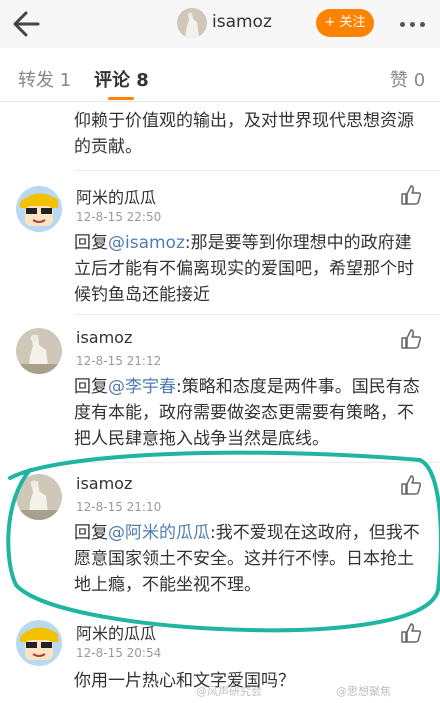 Image resolution: width=440 pixels, height=703 pixels. Describe the element at coordinates (142, 387) in the screenshot. I see `mention-link: @李宇春` at that location.